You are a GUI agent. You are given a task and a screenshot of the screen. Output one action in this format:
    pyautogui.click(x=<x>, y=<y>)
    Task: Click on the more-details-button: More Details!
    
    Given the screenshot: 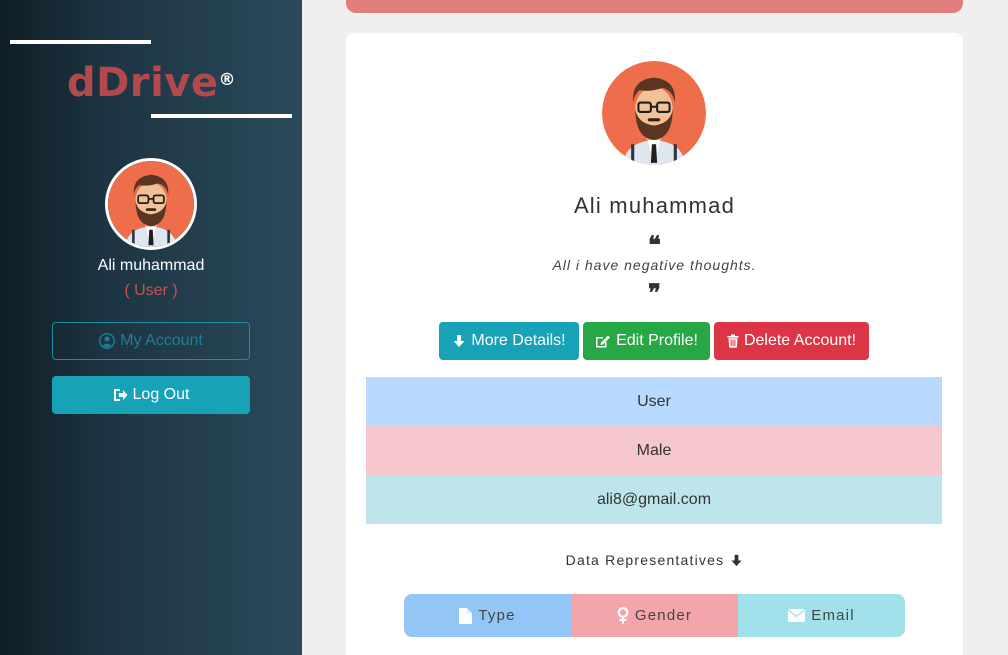 What is the action you would take?
    pyautogui.click(x=509, y=341)
    